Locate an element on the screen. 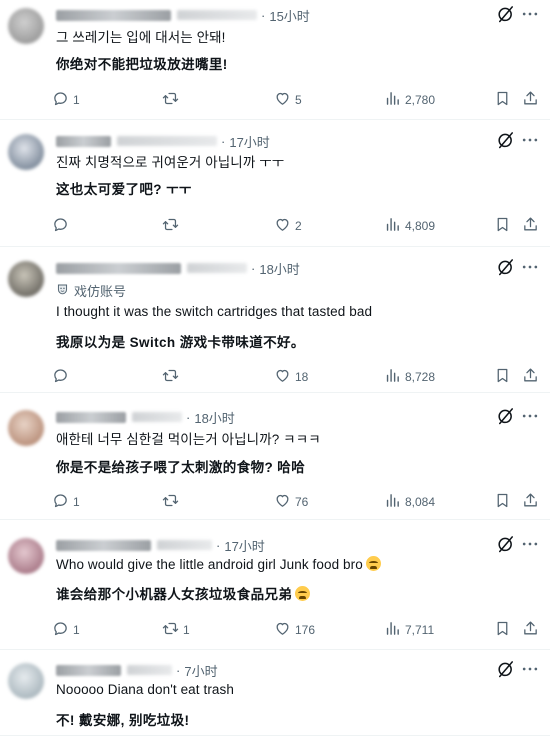 This screenshot has width=550, height=736. repost-count: 1 is located at coordinates (186, 630).